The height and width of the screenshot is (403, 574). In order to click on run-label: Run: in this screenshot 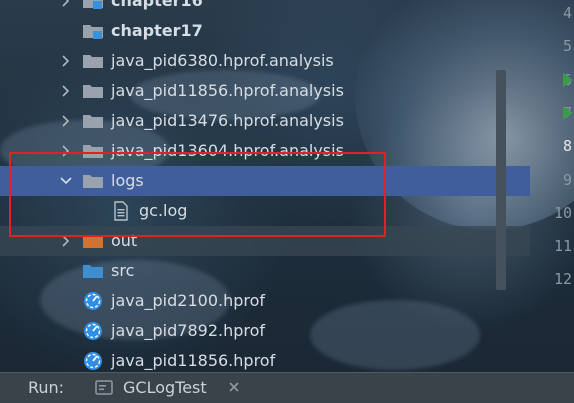, I will do `click(46, 387)`.